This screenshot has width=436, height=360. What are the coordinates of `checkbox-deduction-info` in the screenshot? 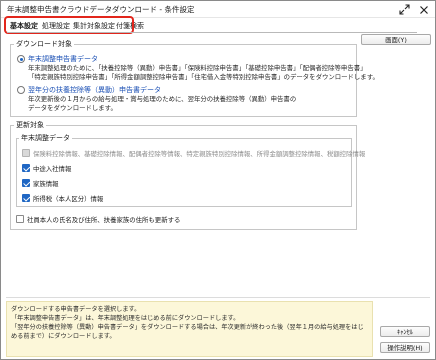 It's located at (26, 153).